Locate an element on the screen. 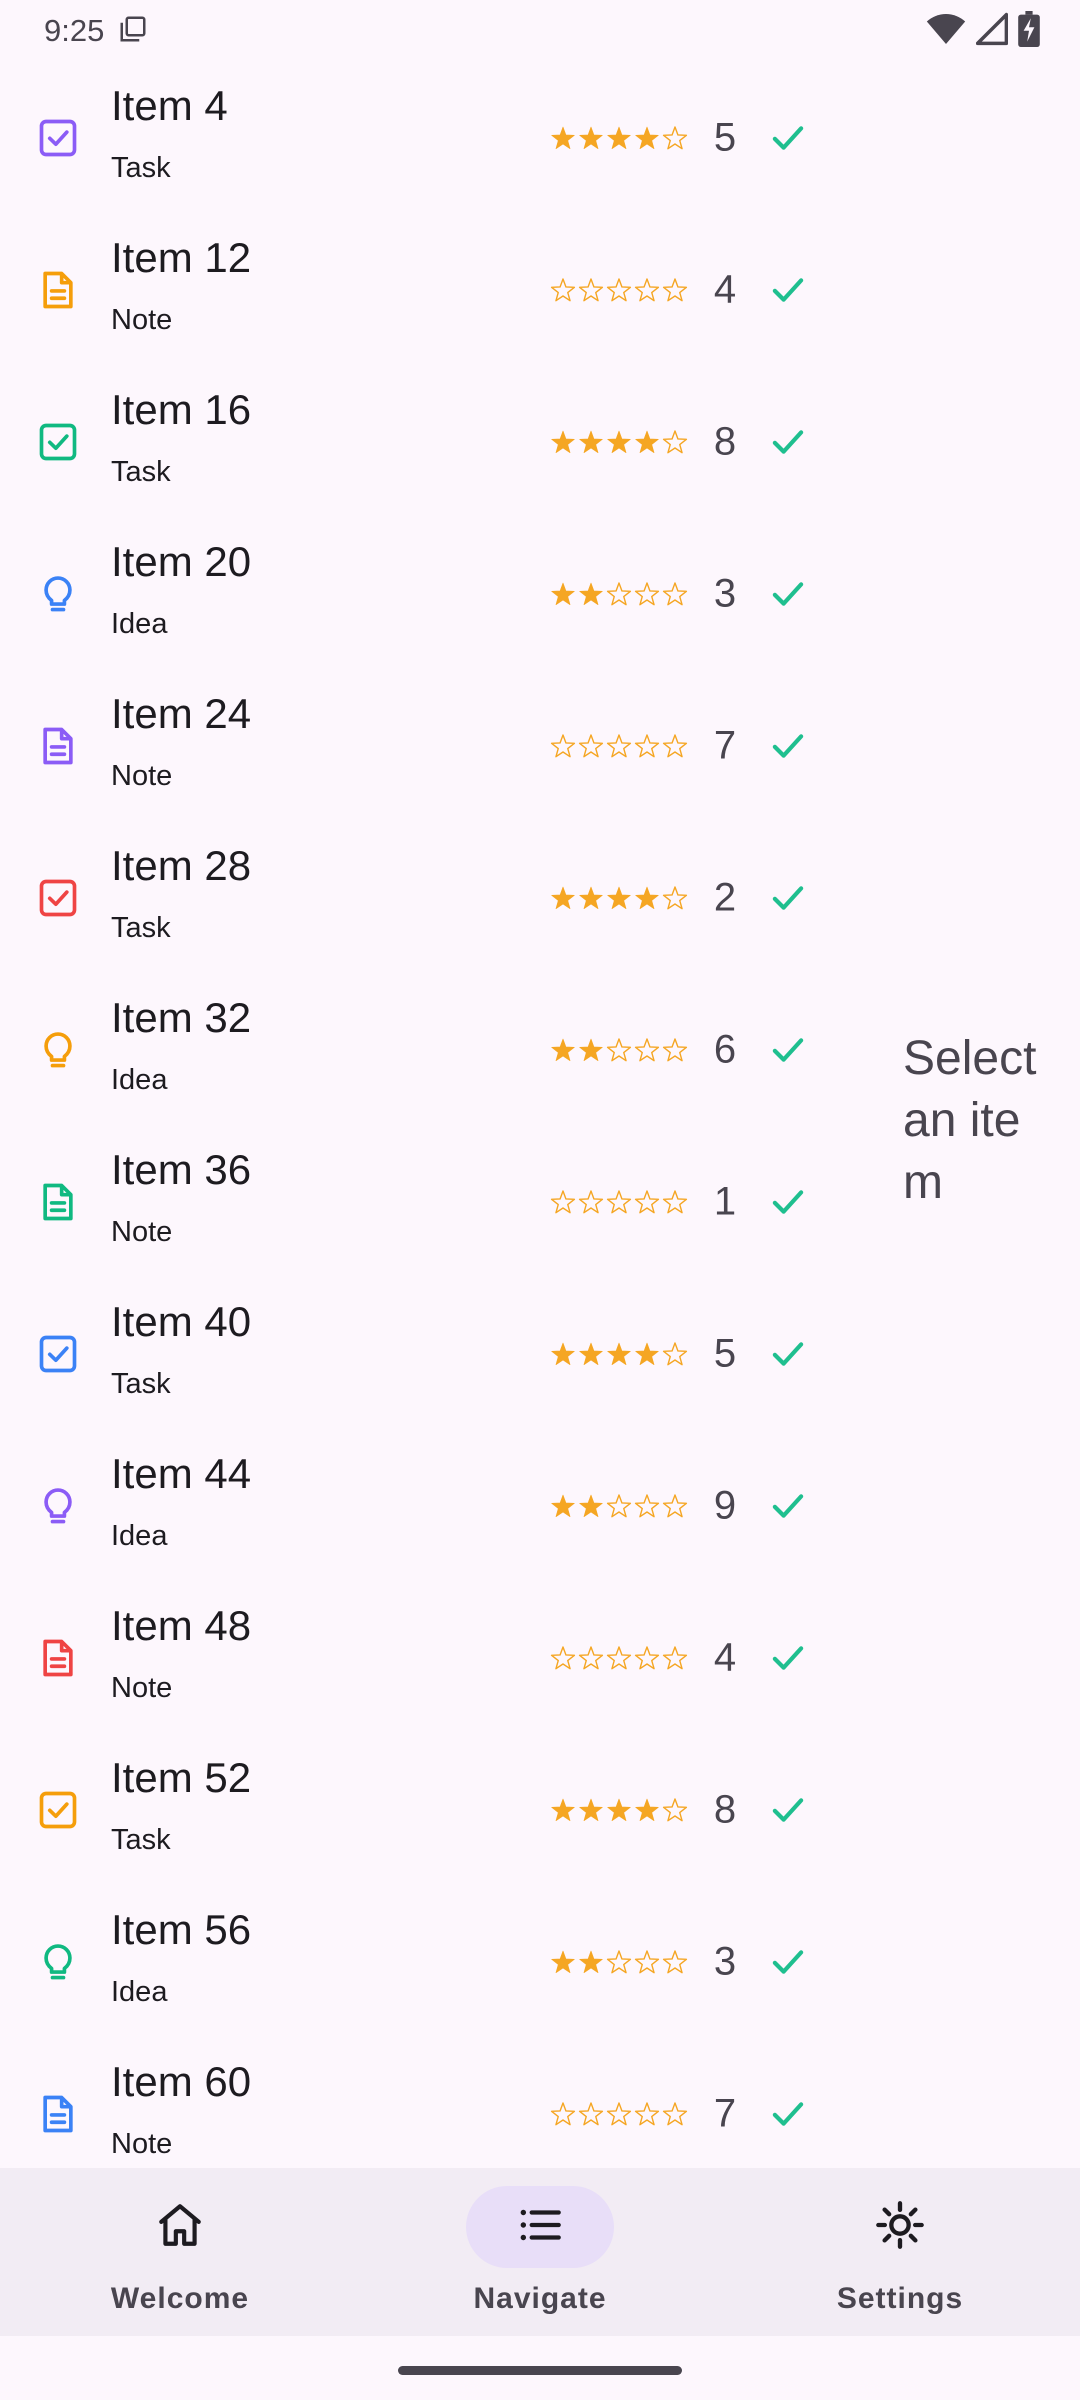  list-item: Item 36 Note 1 is located at coordinates (440, 1202).